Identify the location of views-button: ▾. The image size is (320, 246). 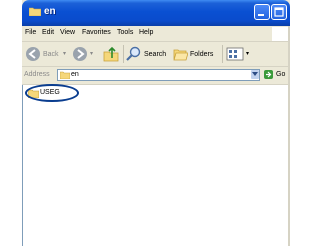
(239, 54).